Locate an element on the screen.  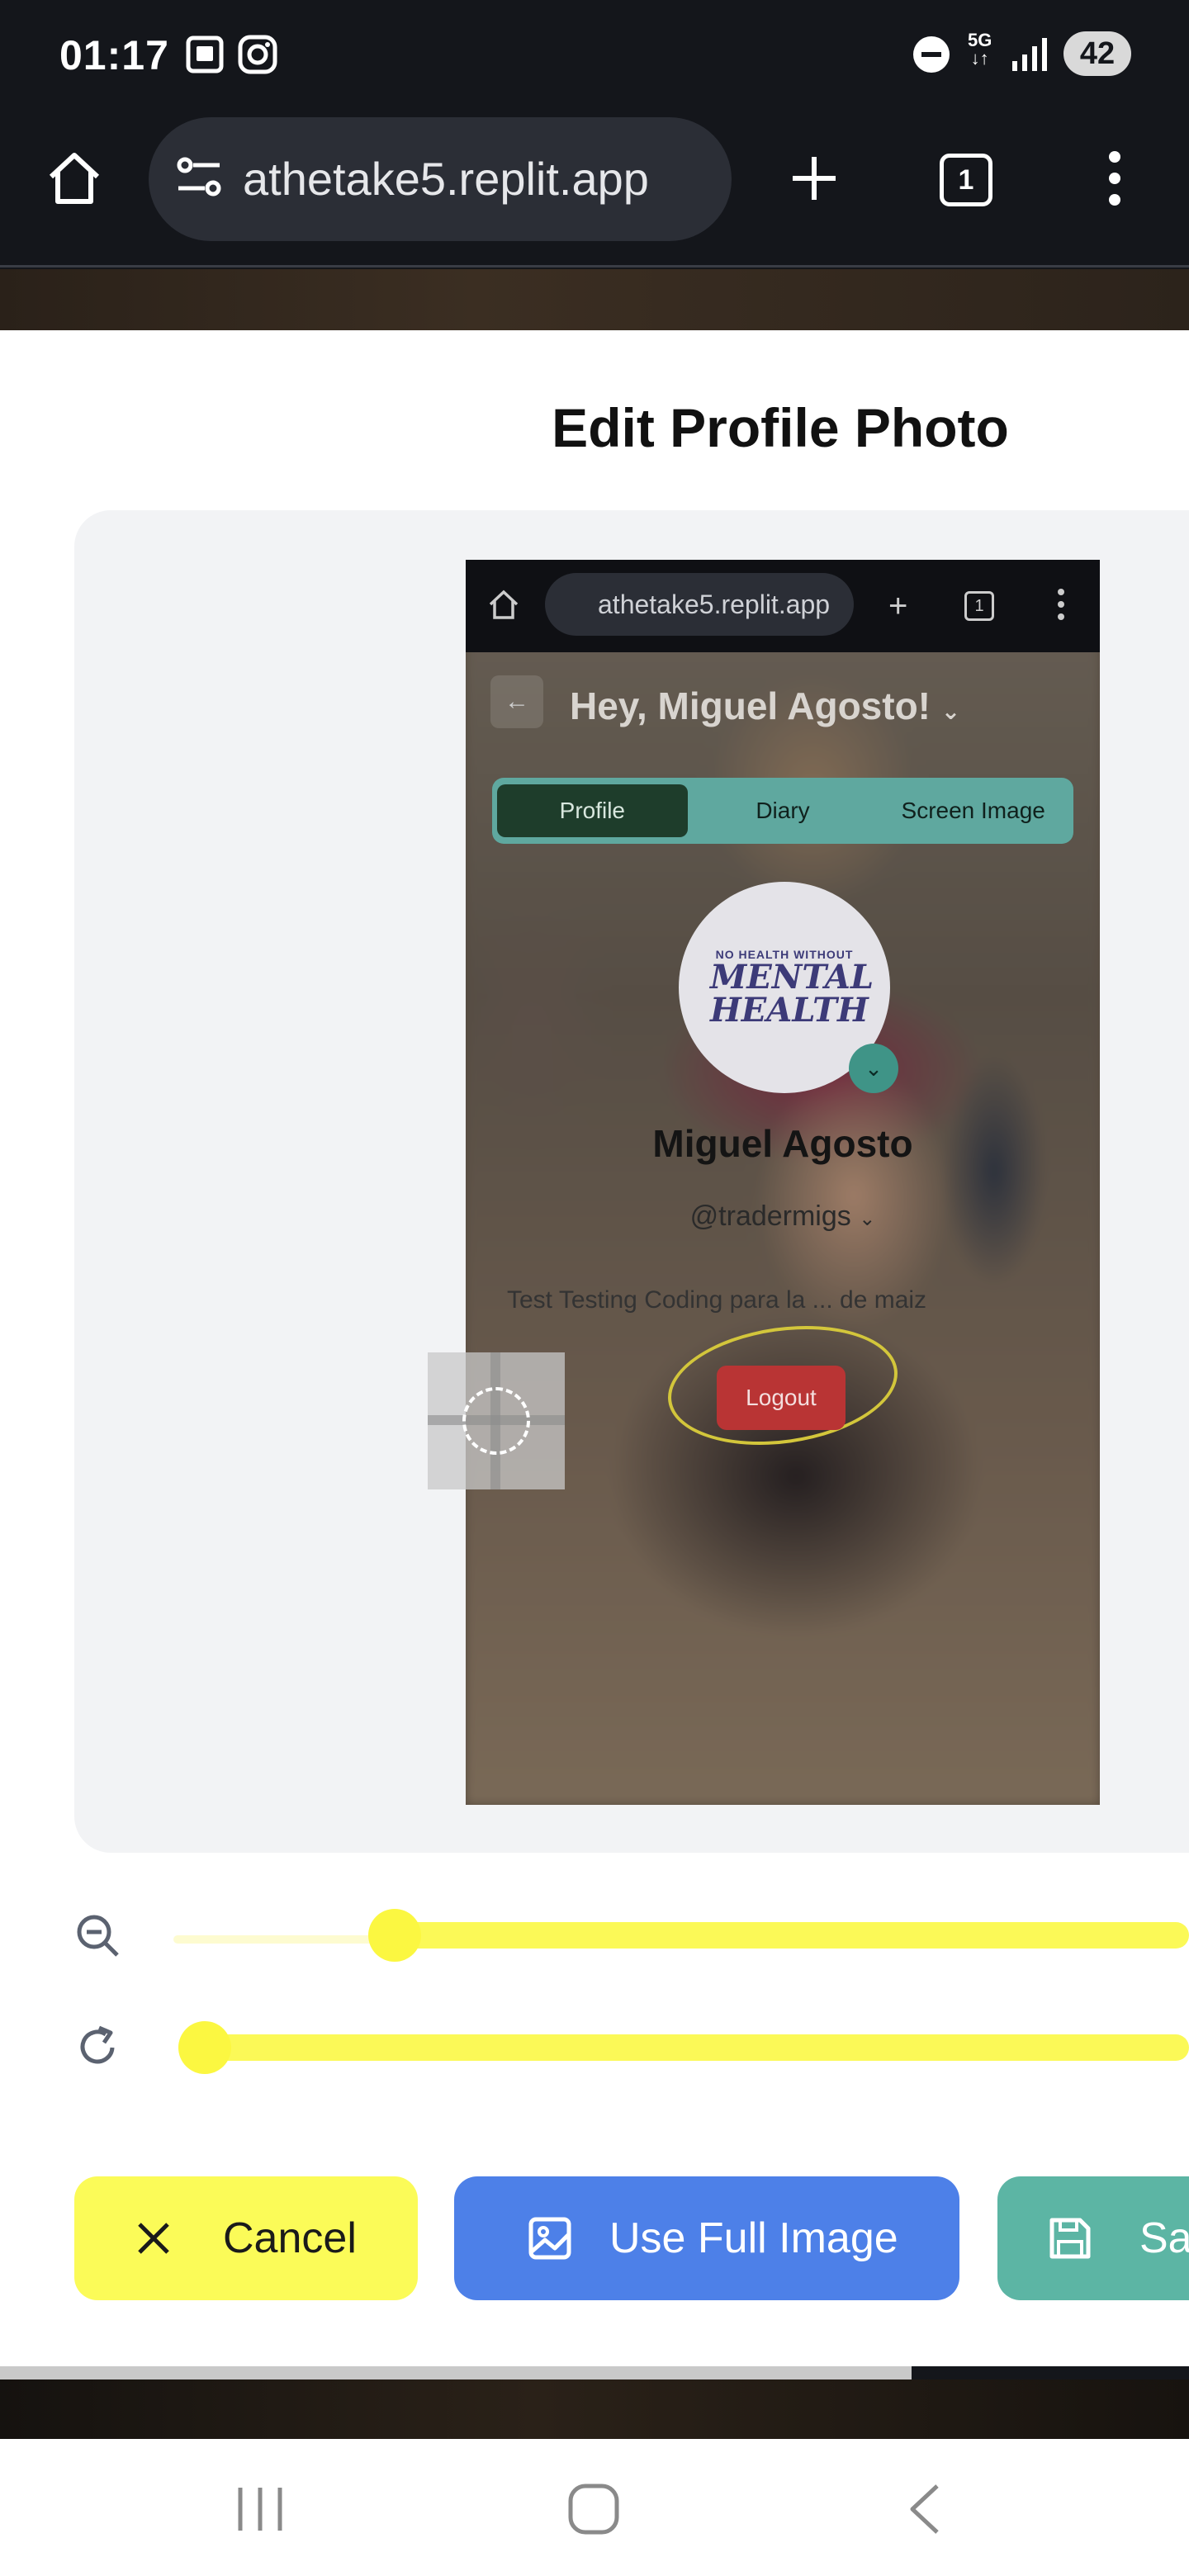
home-icon is located at coordinates (74, 178).